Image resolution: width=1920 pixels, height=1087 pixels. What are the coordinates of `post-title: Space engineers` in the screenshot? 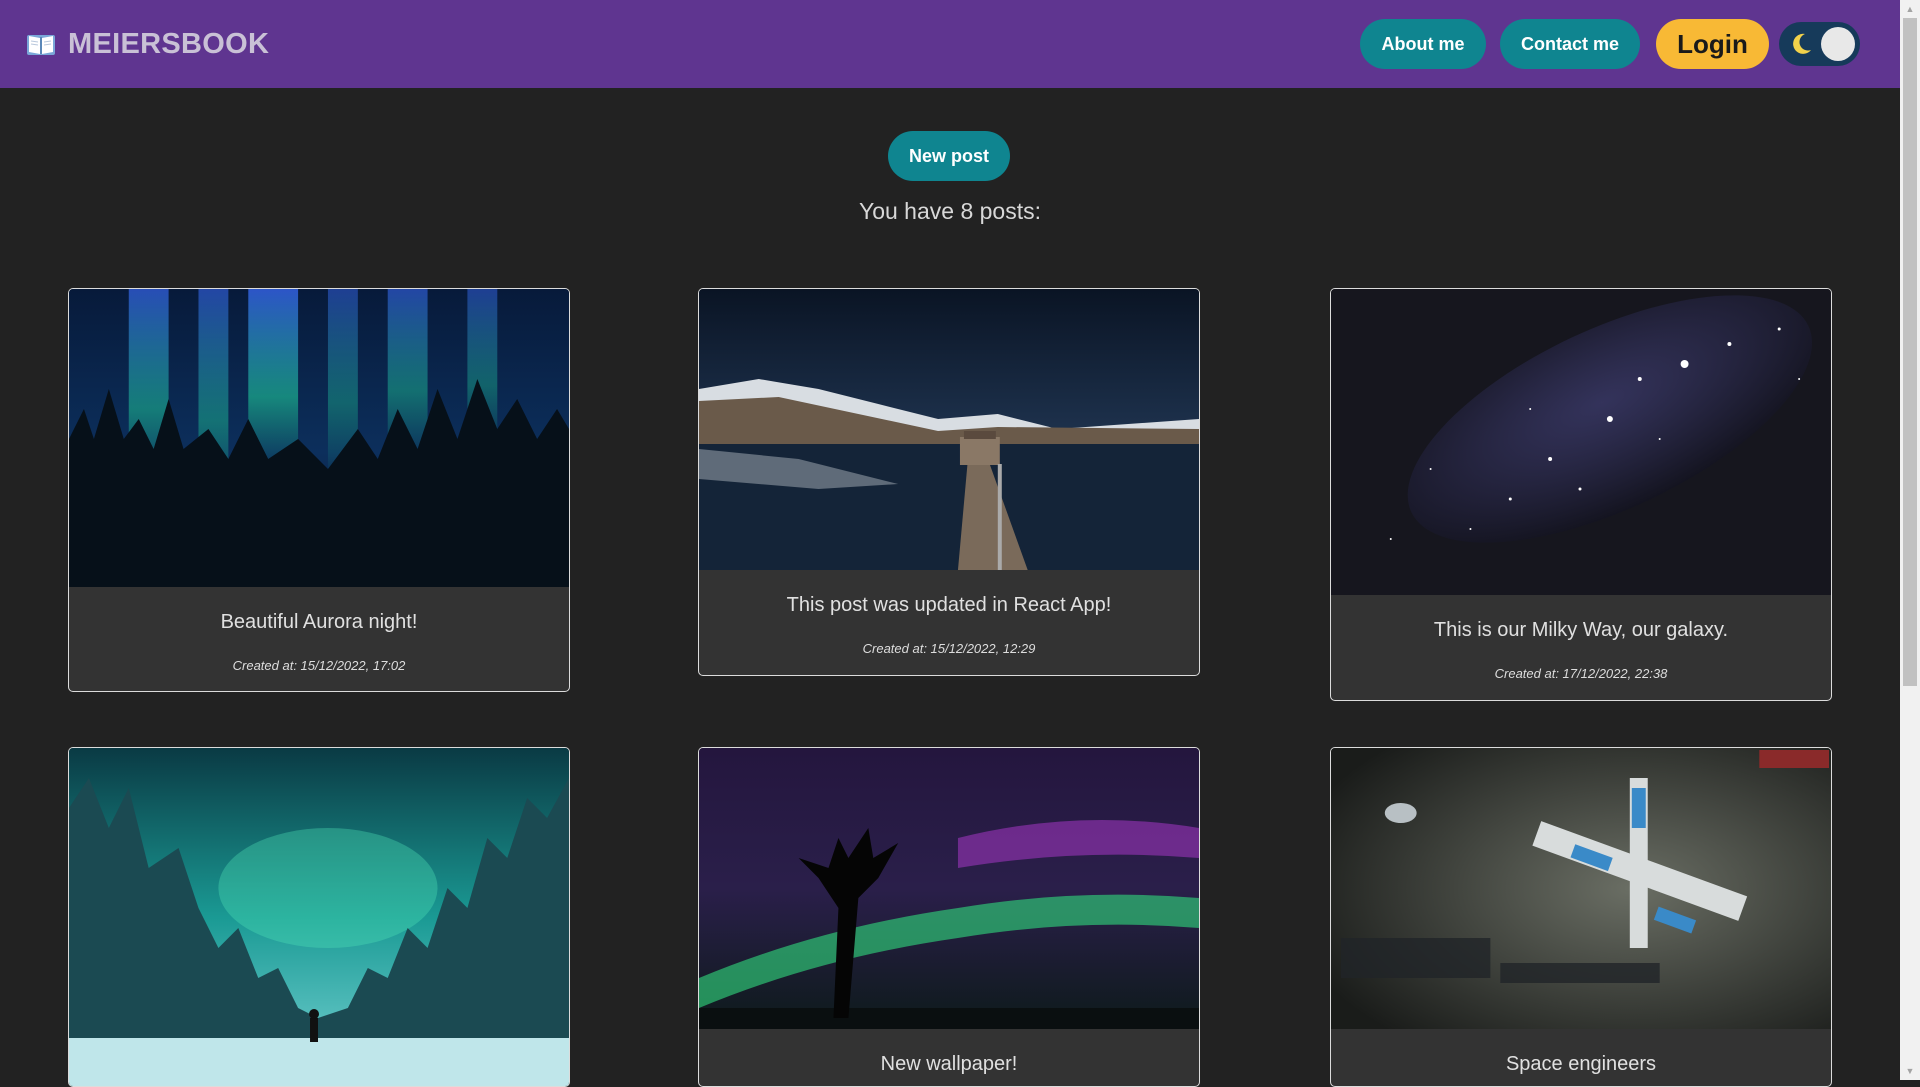 It's located at (1581, 1064).